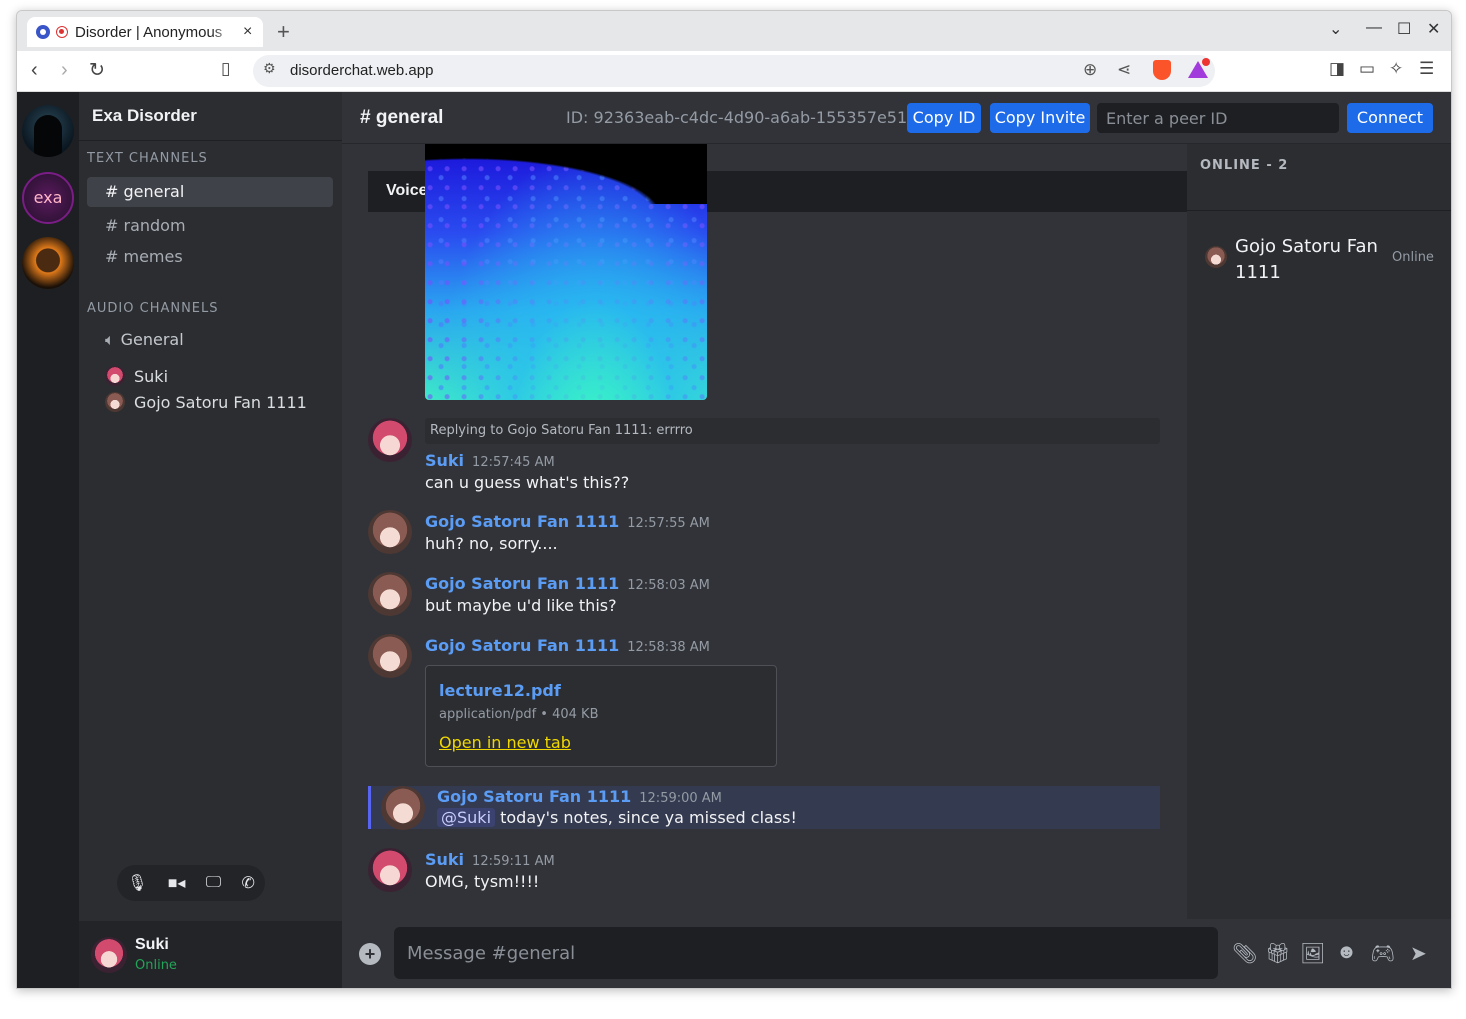 This screenshot has width=1466, height=1019. What do you see at coordinates (362, 70) in the screenshot?
I see `url-text: disorderchat.web.app` at bounding box center [362, 70].